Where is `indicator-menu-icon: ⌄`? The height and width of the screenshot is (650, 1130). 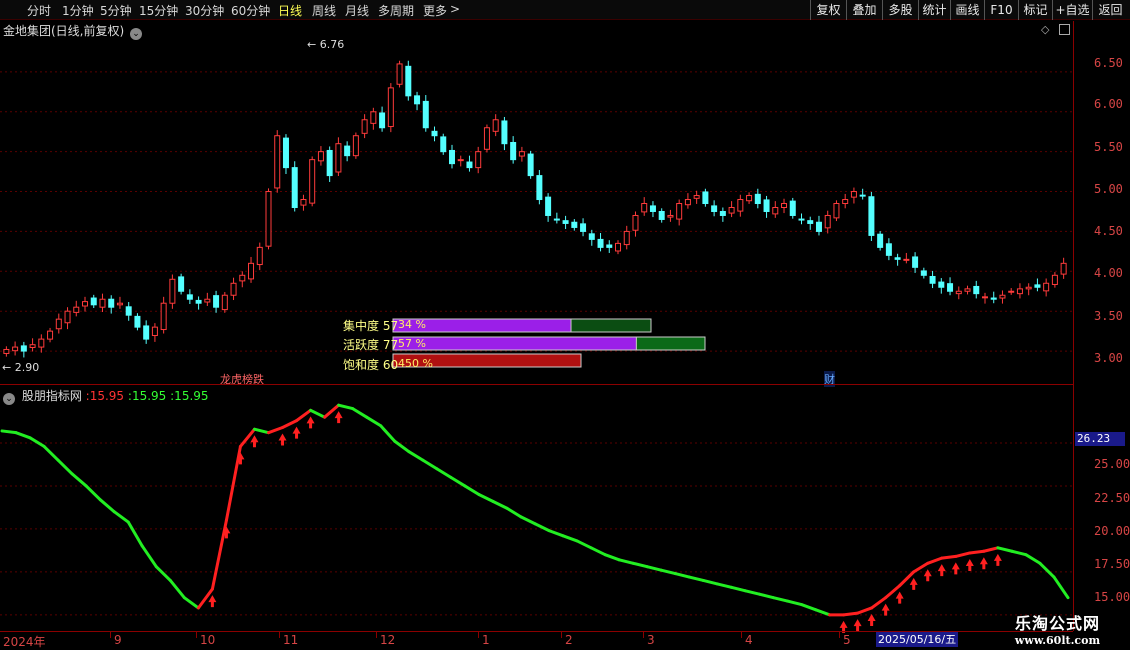 indicator-menu-icon: ⌄ is located at coordinates (9, 399).